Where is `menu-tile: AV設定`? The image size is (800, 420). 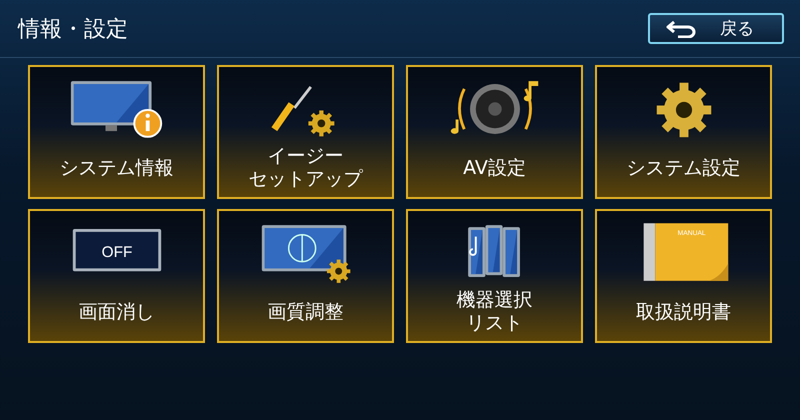
menu-tile: AV設定 is located at coordinates (494, 132).